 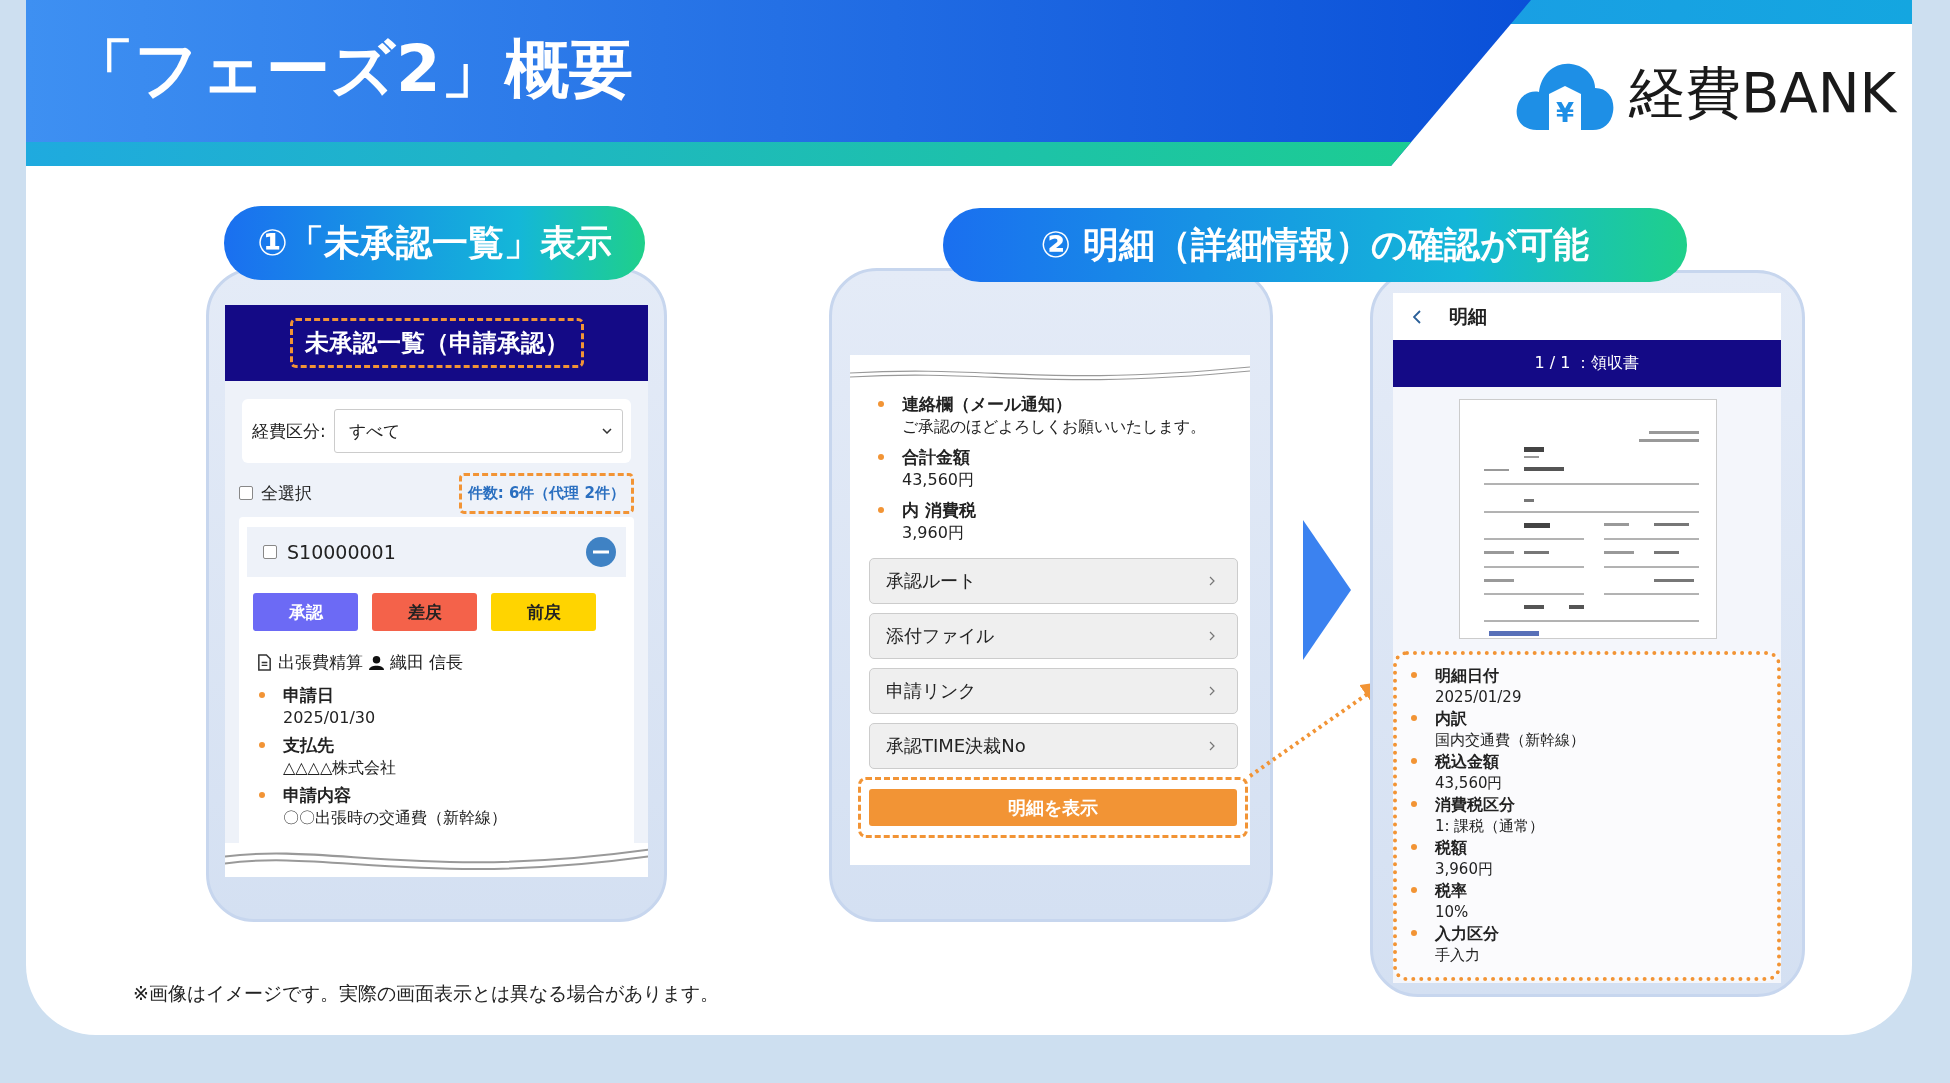 I want to click on action-button: 承認, so click(x=305, y=612).